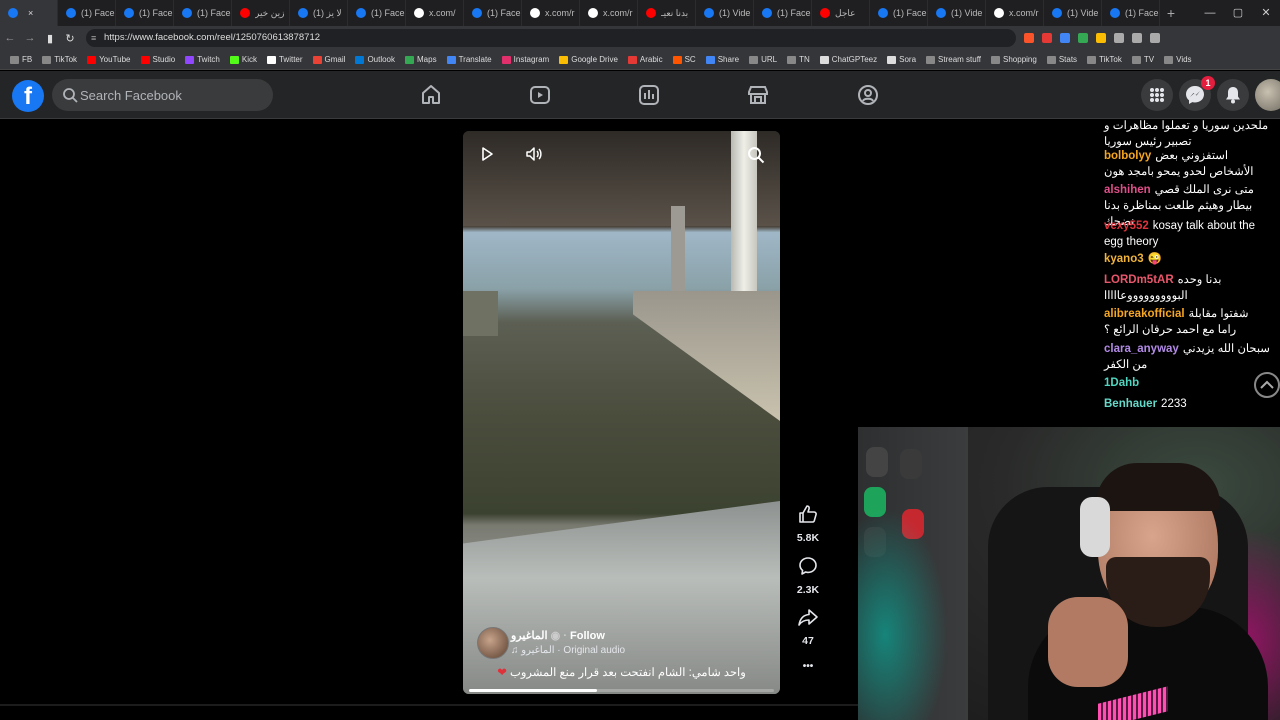  I want to click on bookmark-item: Google Drive, so click(588, 59).